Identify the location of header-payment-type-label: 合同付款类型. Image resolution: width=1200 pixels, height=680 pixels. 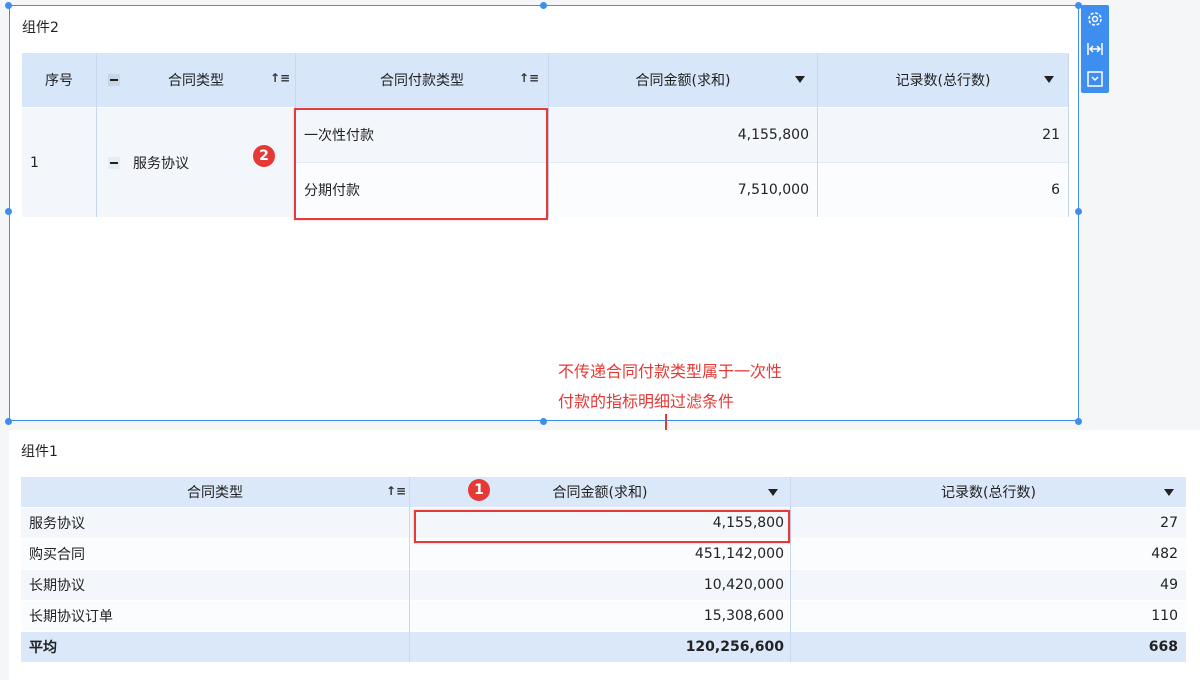
(422, 81).